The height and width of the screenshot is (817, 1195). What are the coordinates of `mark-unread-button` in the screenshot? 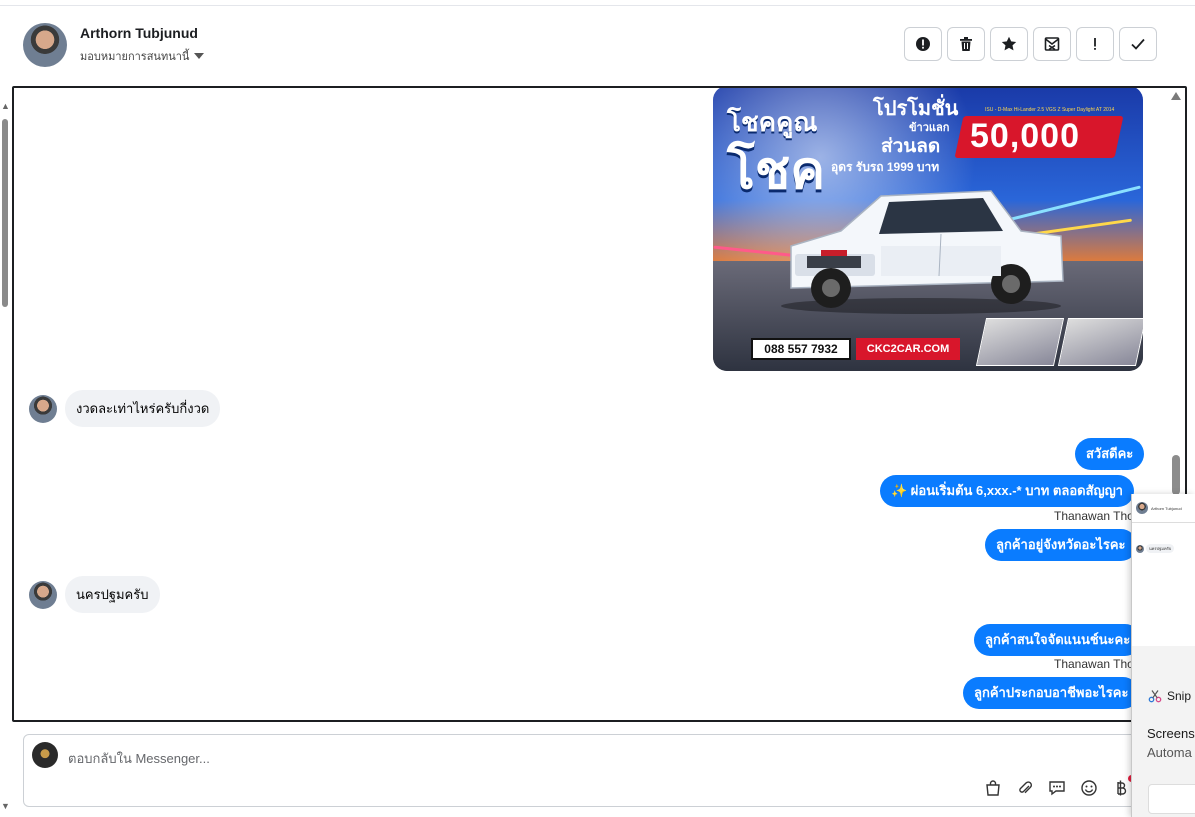 It's located at (1052, 44).